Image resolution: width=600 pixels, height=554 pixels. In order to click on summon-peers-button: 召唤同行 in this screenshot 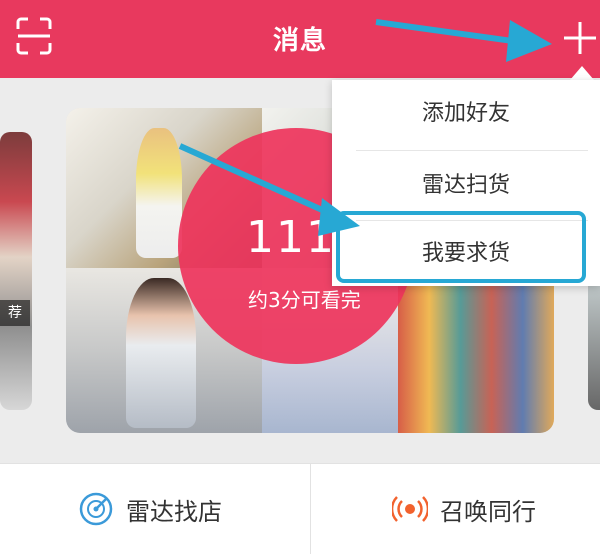, I will do `click(464, 509)`.